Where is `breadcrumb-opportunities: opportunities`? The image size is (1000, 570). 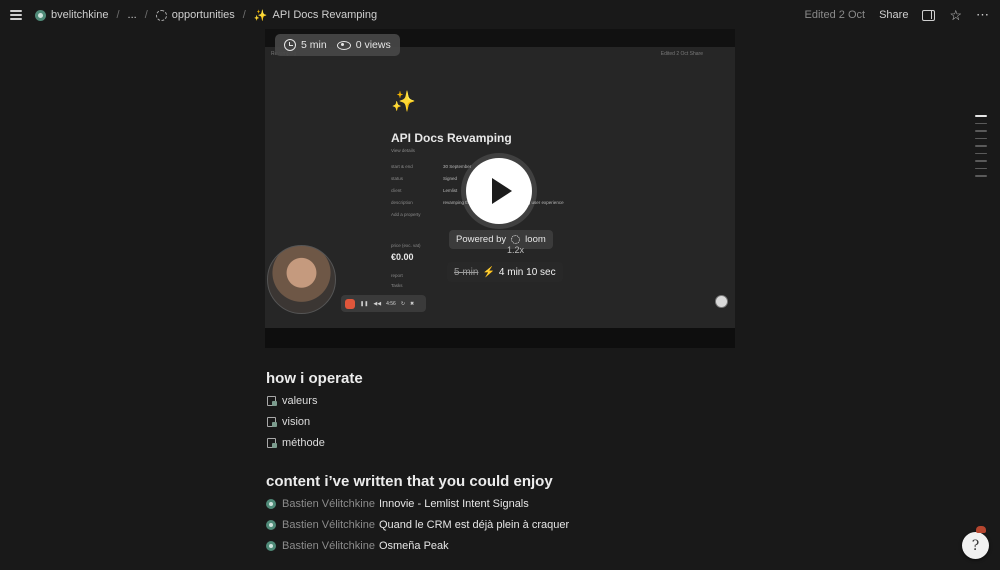
breadcrumb-opportunities: opportunities is located at coordinates (195, 15).